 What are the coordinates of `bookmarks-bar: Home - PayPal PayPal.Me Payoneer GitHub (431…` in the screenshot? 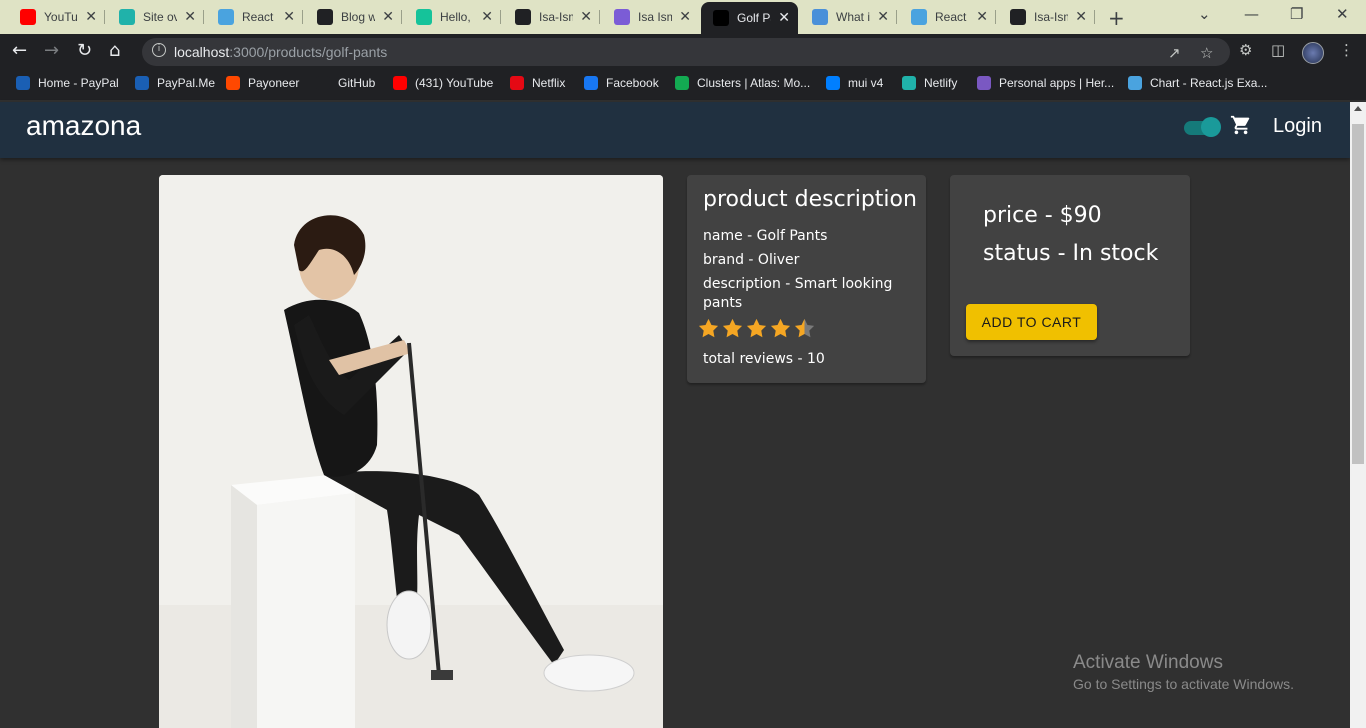 It's located at (683, 85).